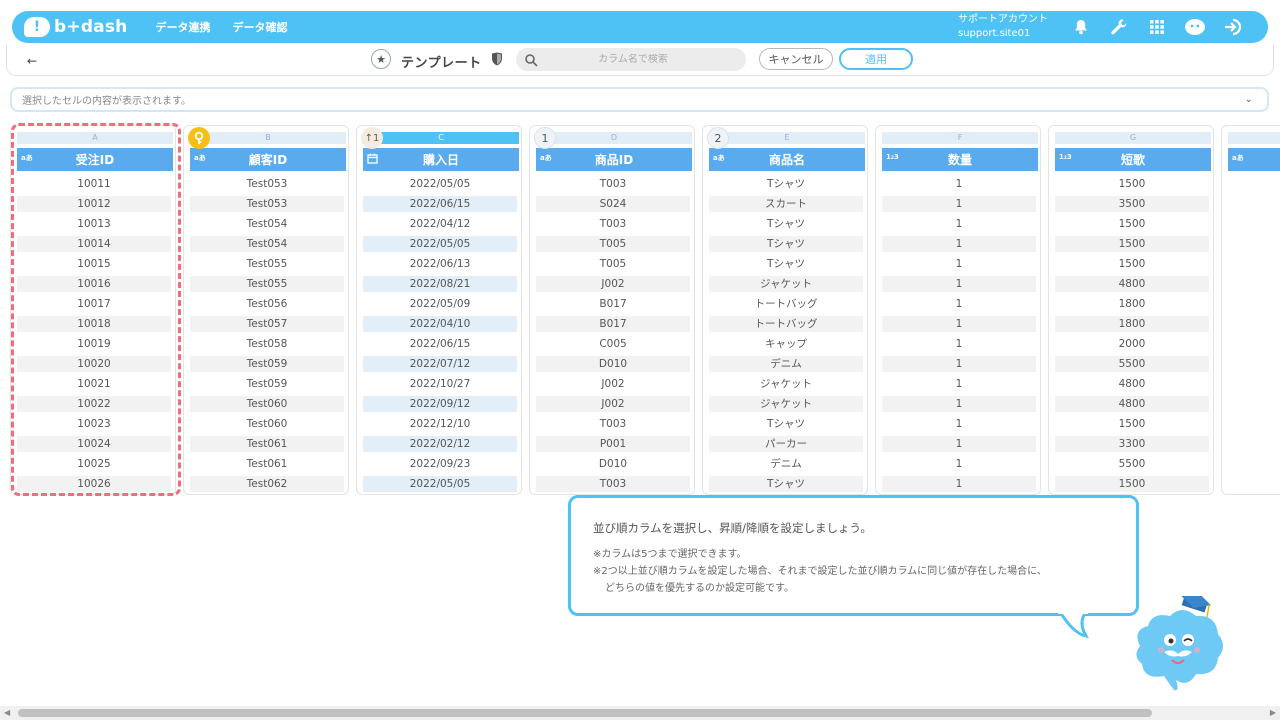  Describe the element at coordinates (94, 204) in the screenshot. I see `table-cell: 10012` at that location.